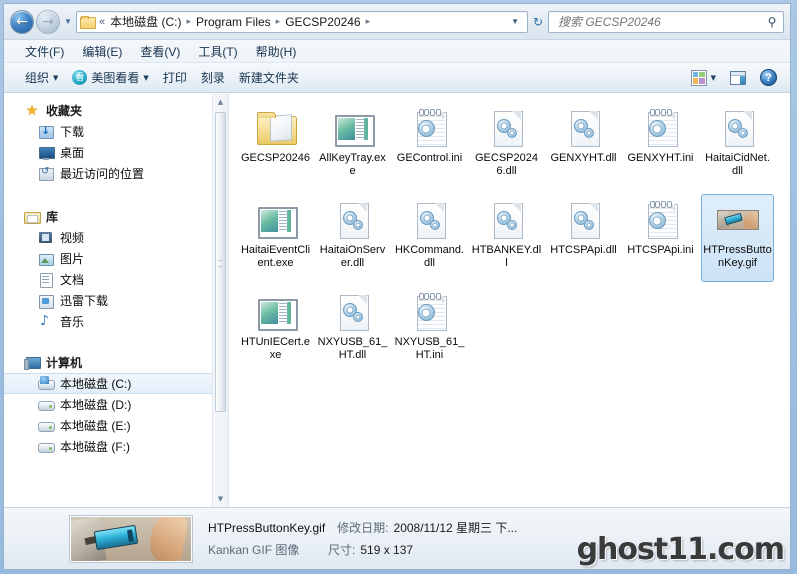 Image resolution: width=797 pixels, height=574 pixels. I want to click on file-item-hkcommand-dll: HKCommand.dll, so click(429, 238).